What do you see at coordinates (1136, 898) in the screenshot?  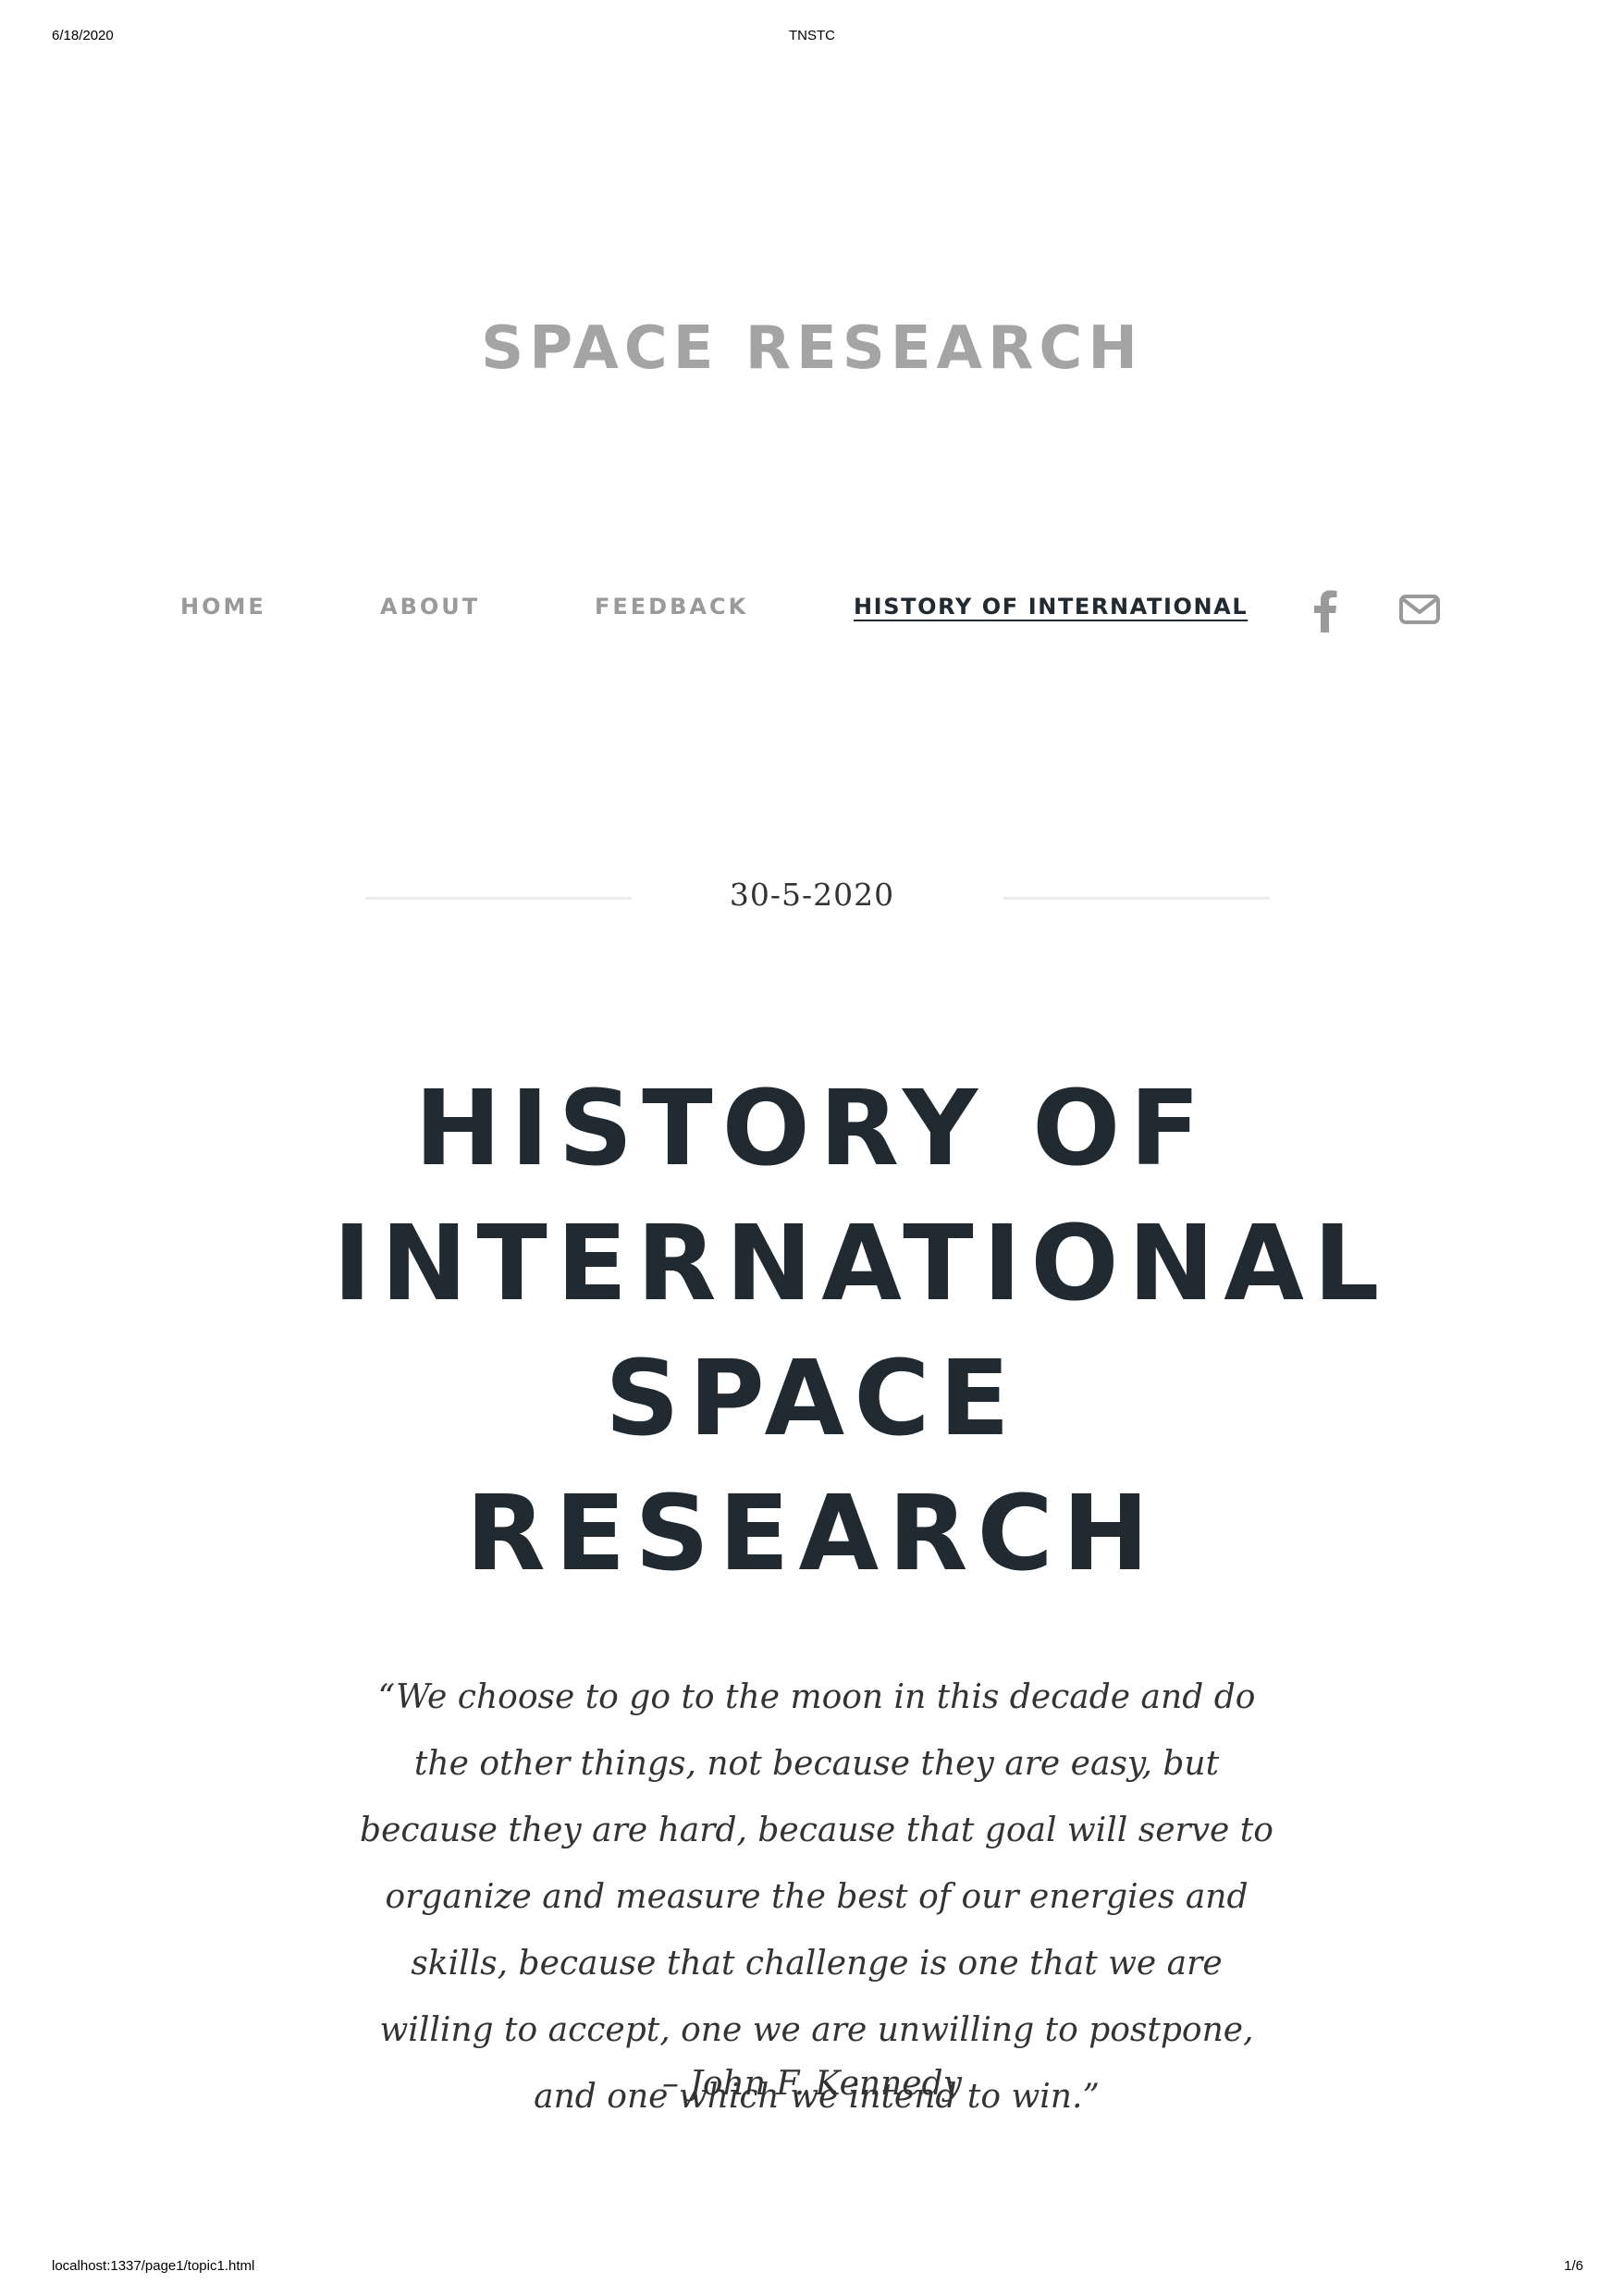 I see `date-divider-right` at bounding box center [1136, 898].